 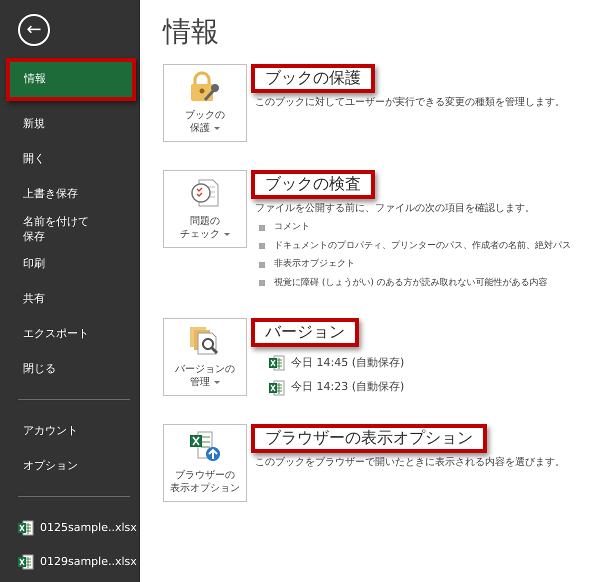 I want to click on nav-item: エクスポート, so click(x=70, y=334).